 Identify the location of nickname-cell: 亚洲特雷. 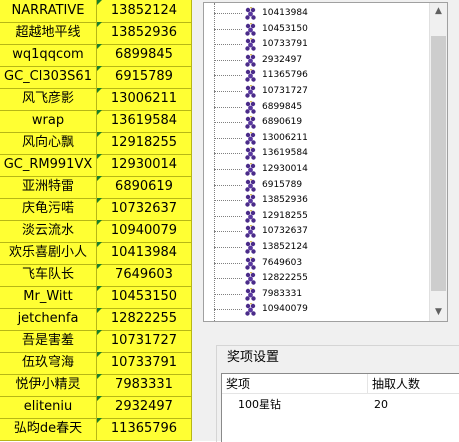
(48, 187).